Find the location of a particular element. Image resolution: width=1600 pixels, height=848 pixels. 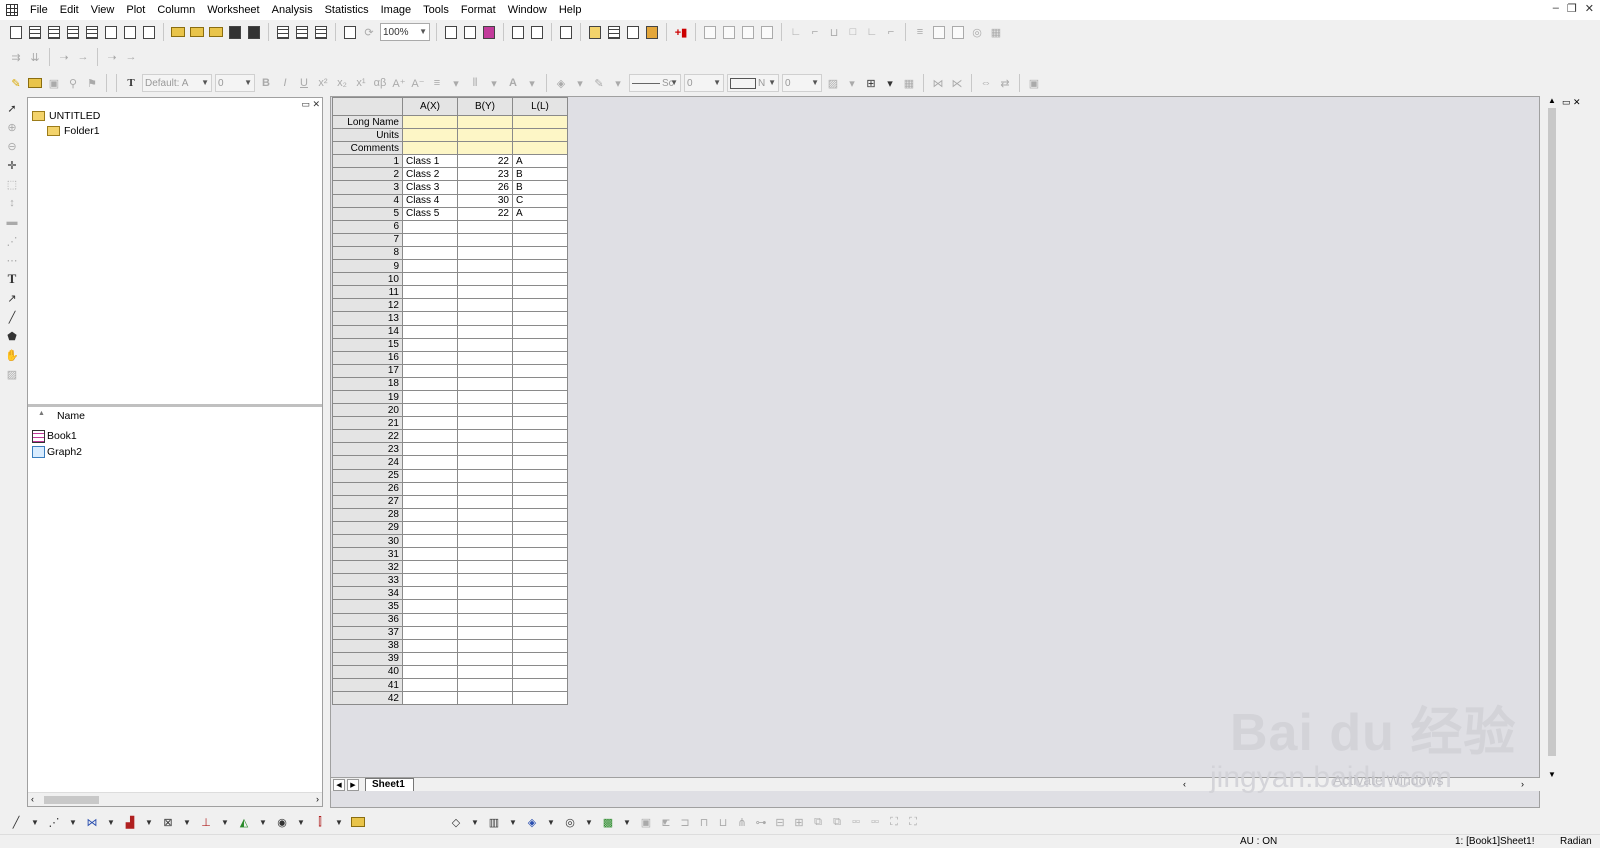

row-header: 26 is located at coordinates (367, 488).